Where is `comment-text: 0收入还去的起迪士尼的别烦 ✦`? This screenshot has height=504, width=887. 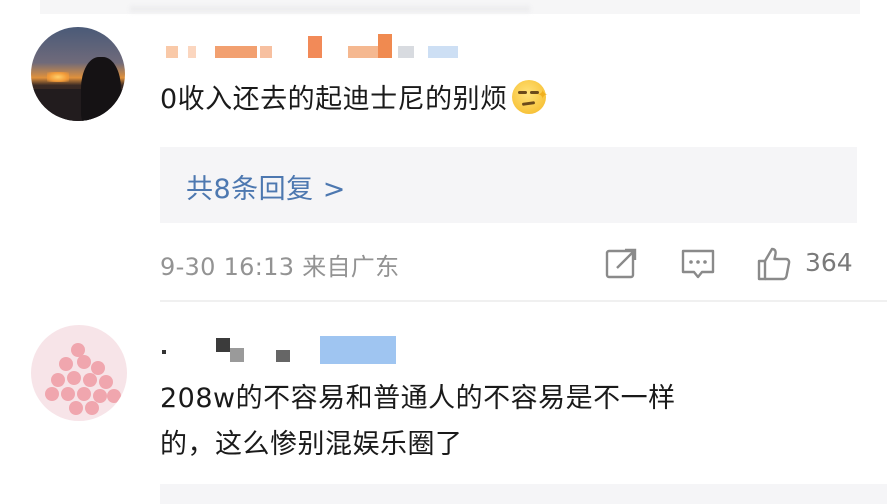 comment-text: 0收入还去的起迪士尼的别烦 ✦ is located at coordinates (354, 100).